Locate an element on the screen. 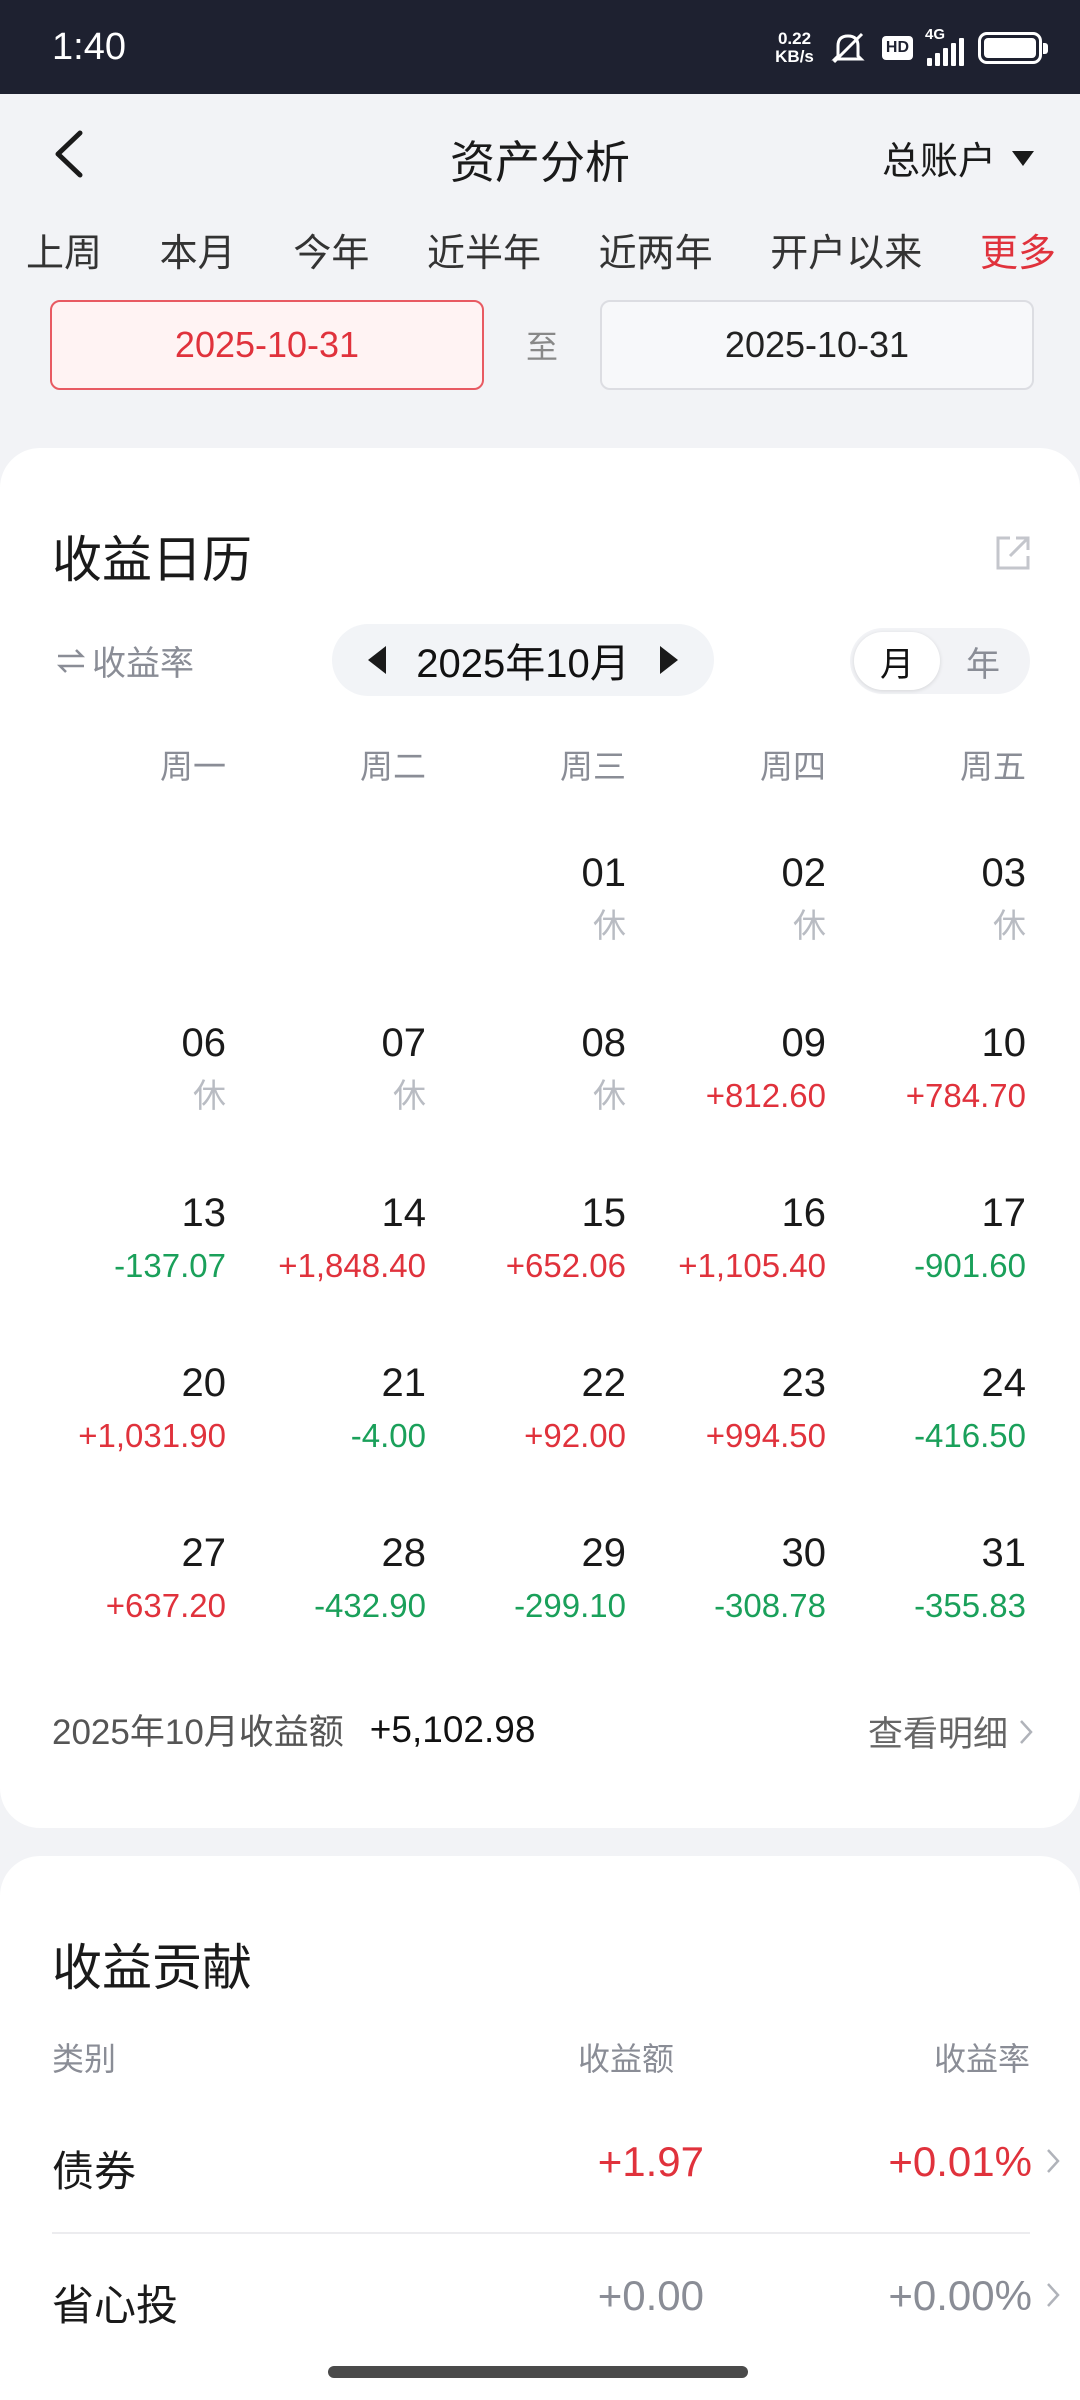 The width and height of the screenshot is (1080, 2400). day-profit: -308.78 is located at coordinates (770, 1605).